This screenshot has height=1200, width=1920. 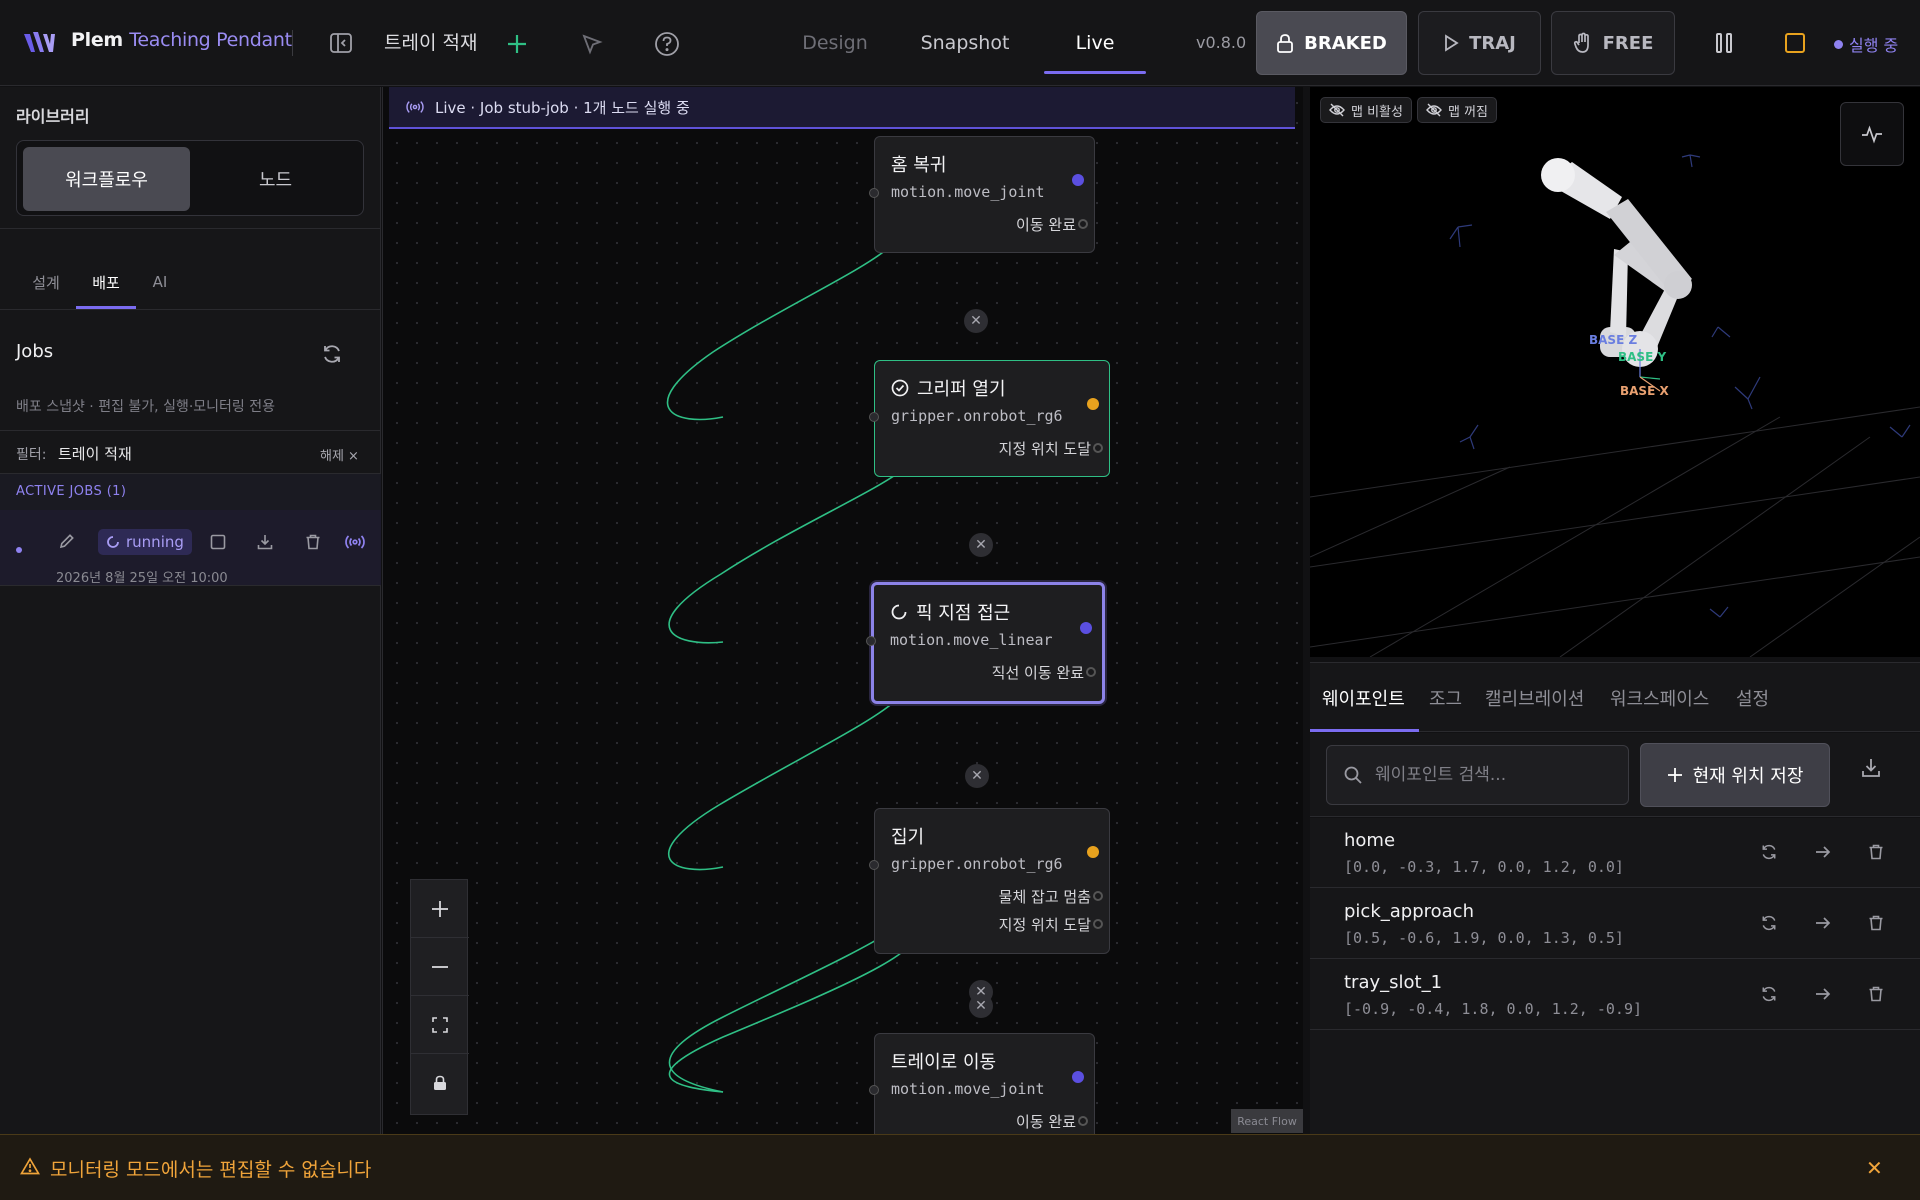 I want to click on delete-job-icon, so click(x=313, y=542).